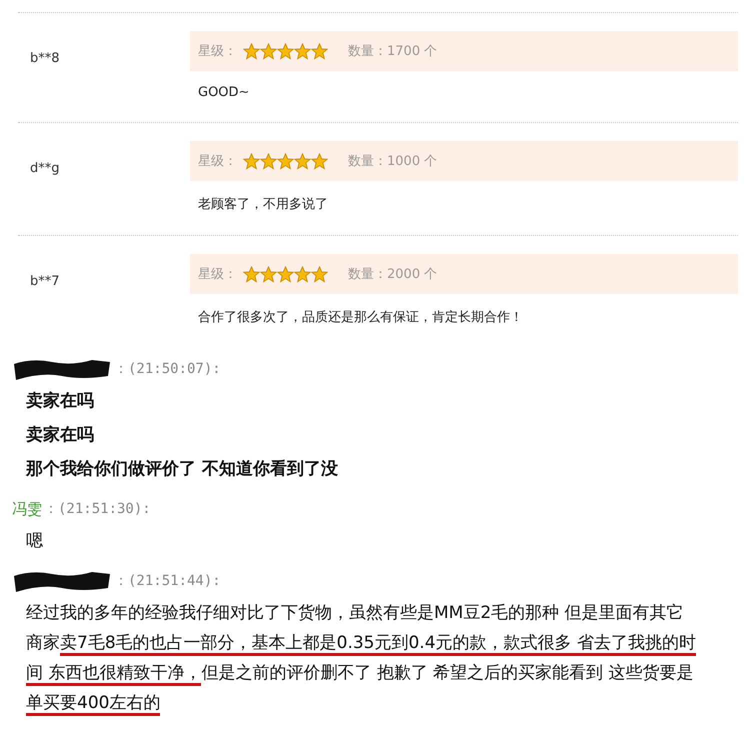 Image resolution: width=750 pixels, height=750 pixels. I want to click on reviewer-name: b**8, so click(45, 58).